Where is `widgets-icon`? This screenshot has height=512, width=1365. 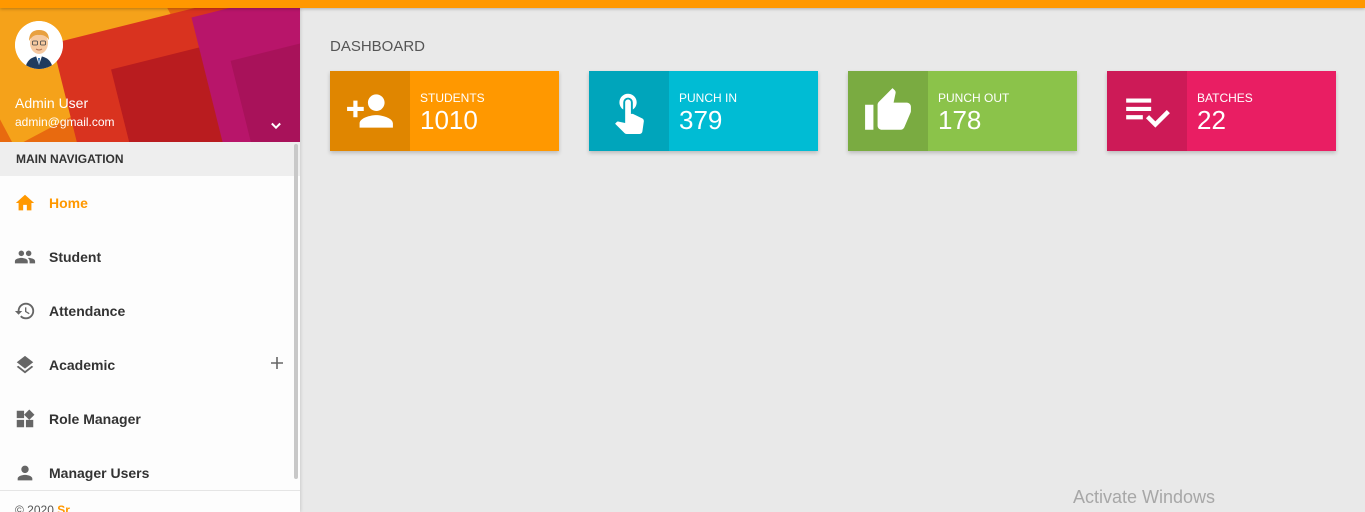
widgets-icon is located at coordinates (25, 419).